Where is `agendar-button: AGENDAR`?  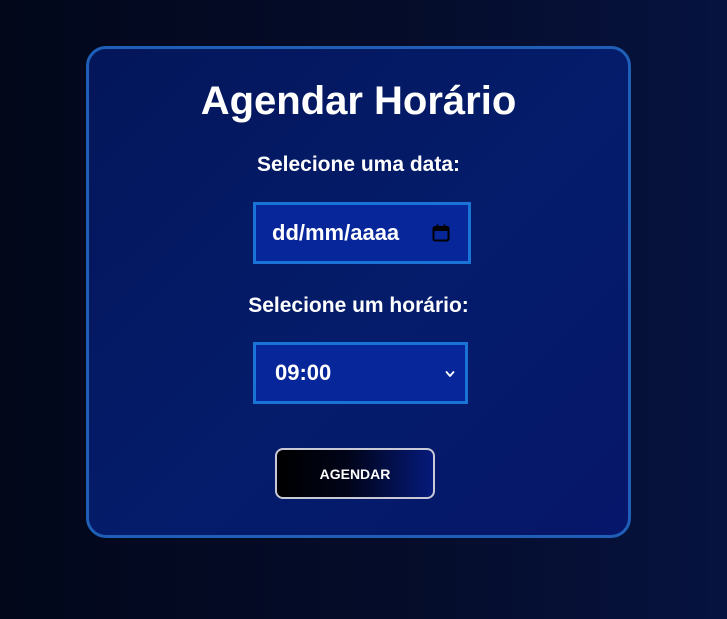
agendar-button: AGENDAR is located at coordinates (355, 473).